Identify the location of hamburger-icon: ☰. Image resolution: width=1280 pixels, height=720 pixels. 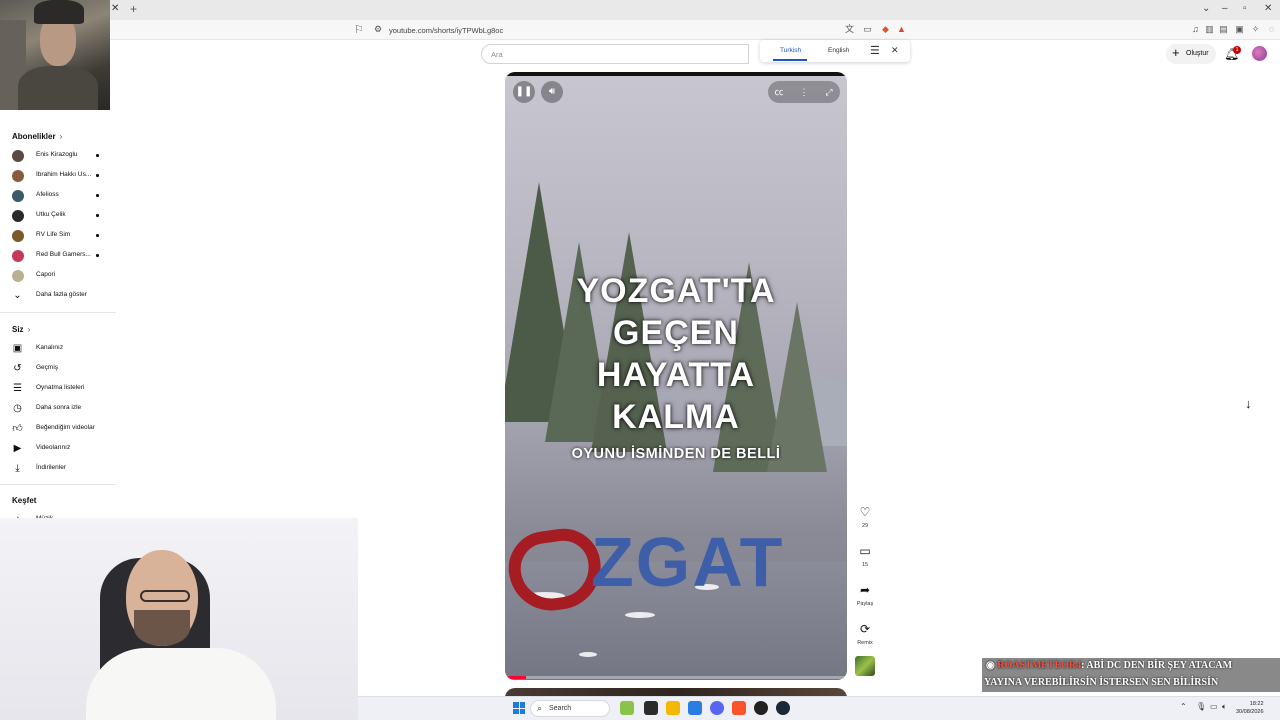
(875, 50).